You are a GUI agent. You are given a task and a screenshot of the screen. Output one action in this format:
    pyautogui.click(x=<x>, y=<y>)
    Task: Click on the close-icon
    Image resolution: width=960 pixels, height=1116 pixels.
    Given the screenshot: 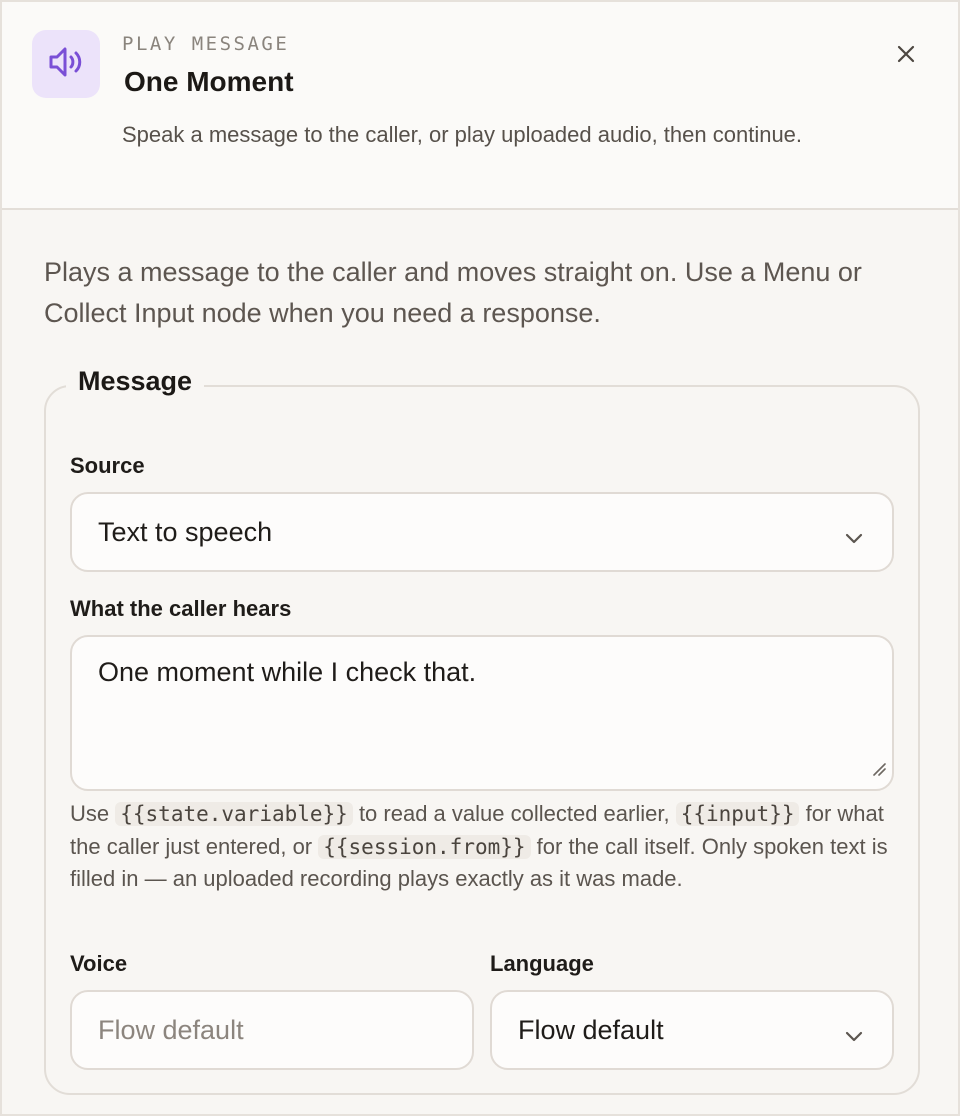 What is the action you would take?
    pyautogui.click(x=906, y=56)
    